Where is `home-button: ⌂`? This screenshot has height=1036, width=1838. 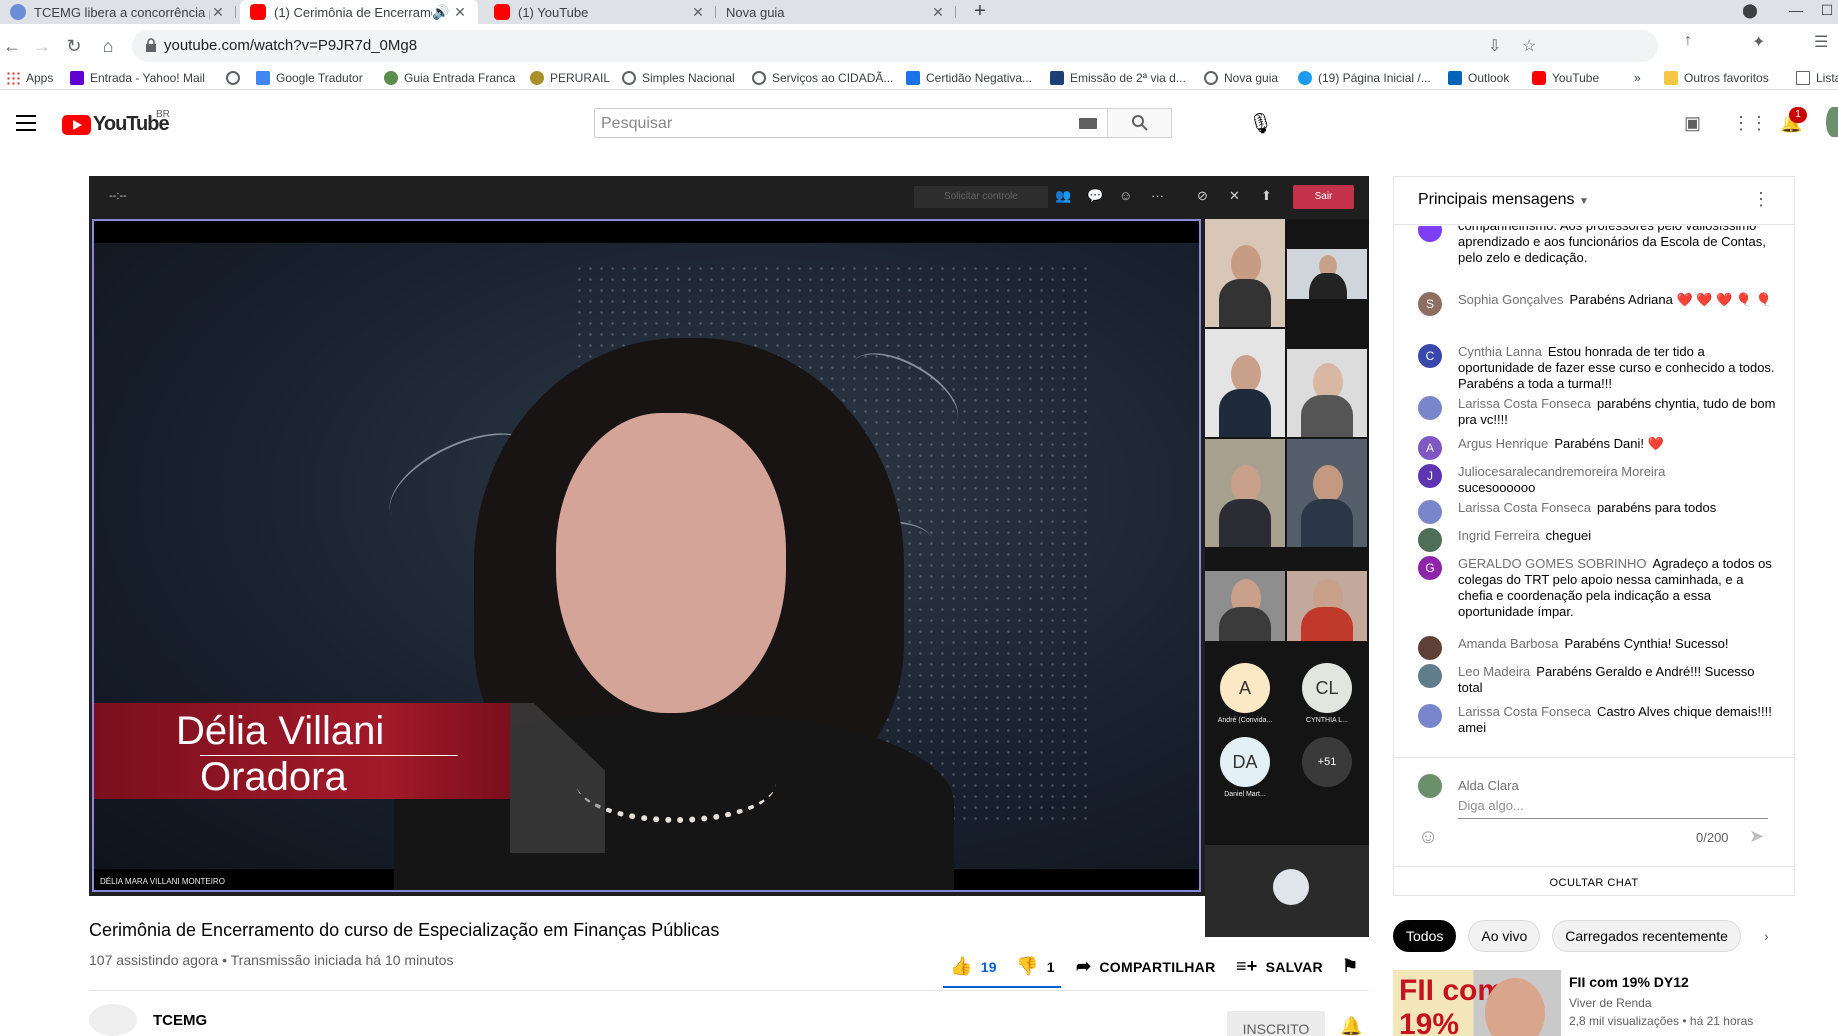
home-button: ⌂ is located at coordinates (108, 46).